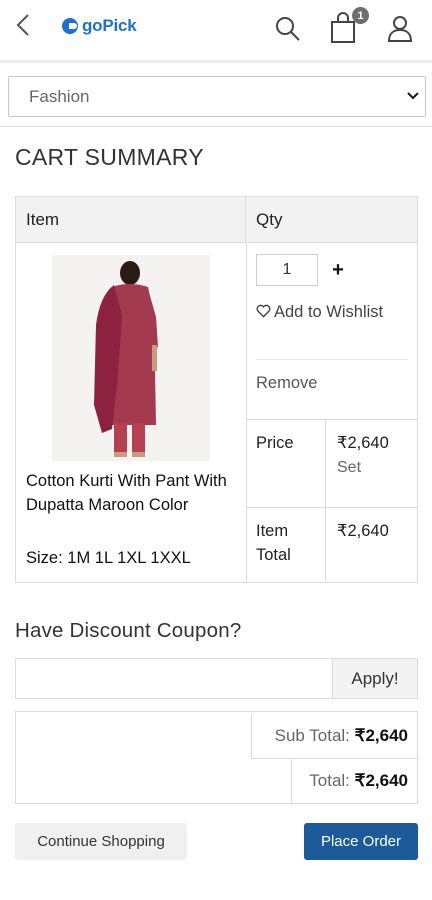 Image resolution: width=432 pixels, height=900 pixels. What do you see at coordinates (329, 780) in the screenshot?
I see `total-label: Total:` at bounding box center [329, 780].